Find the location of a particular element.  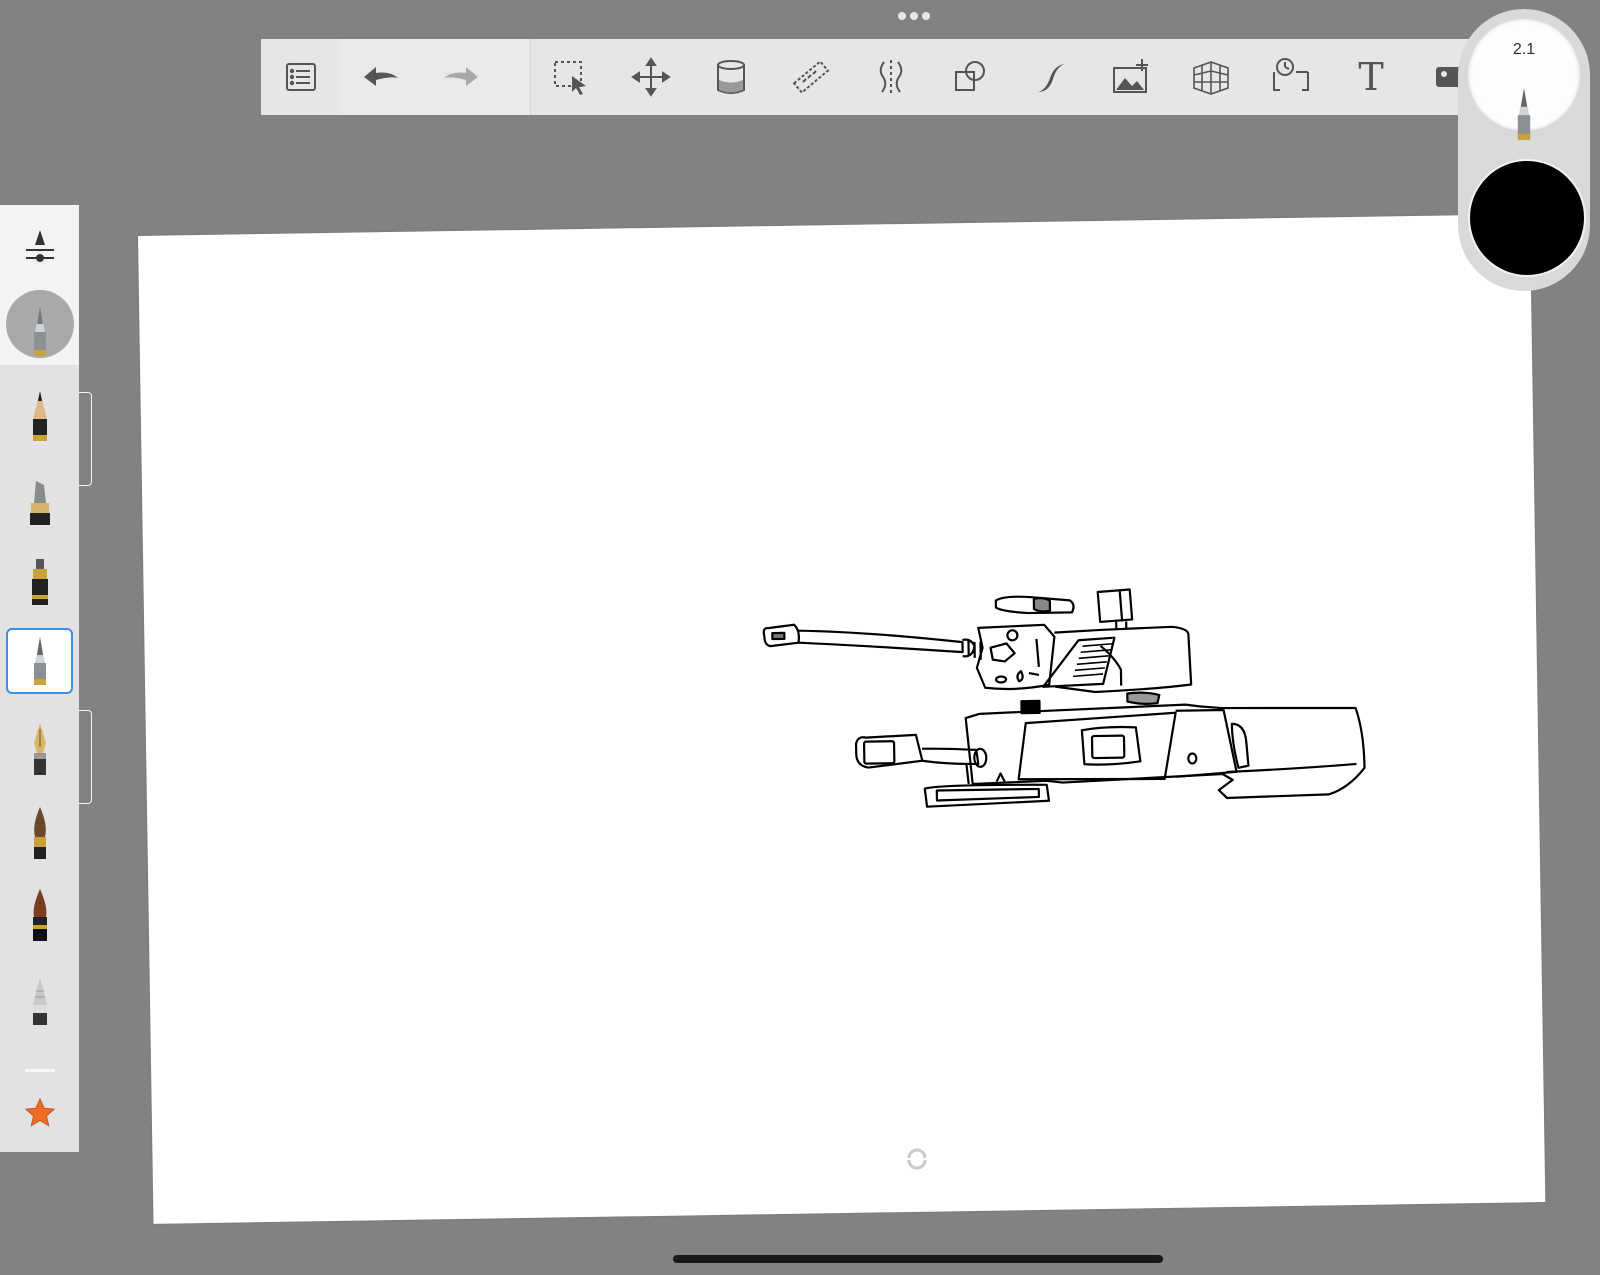

shapes-icon is located at coordinates (970, 76).